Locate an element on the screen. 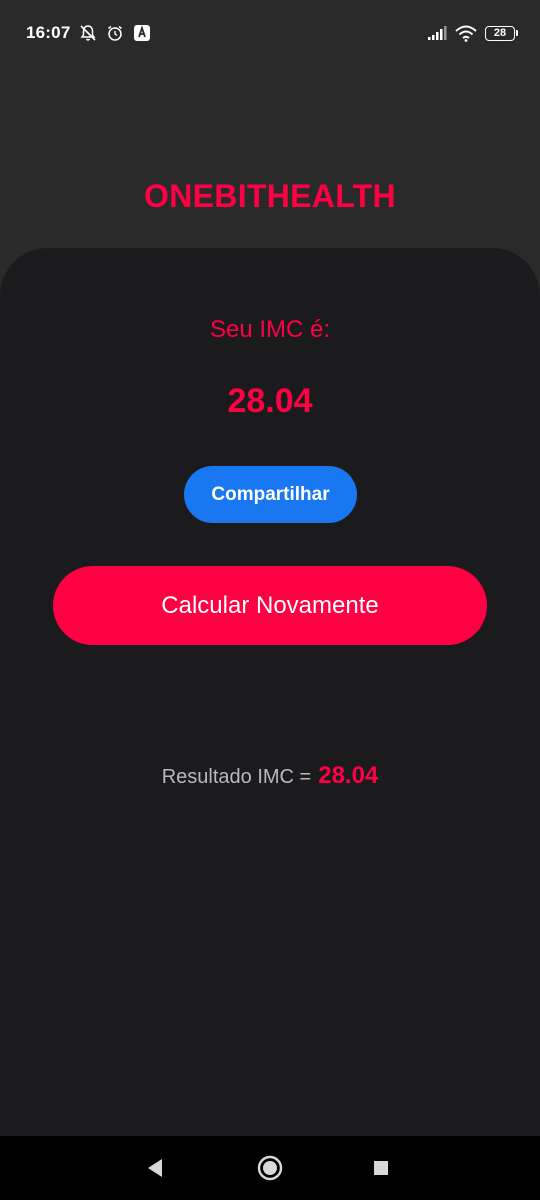 Image resolution: width=540 pixels, height=1200 pixels. status-bar: 16:07 28 is located at coordinates (270, 33).